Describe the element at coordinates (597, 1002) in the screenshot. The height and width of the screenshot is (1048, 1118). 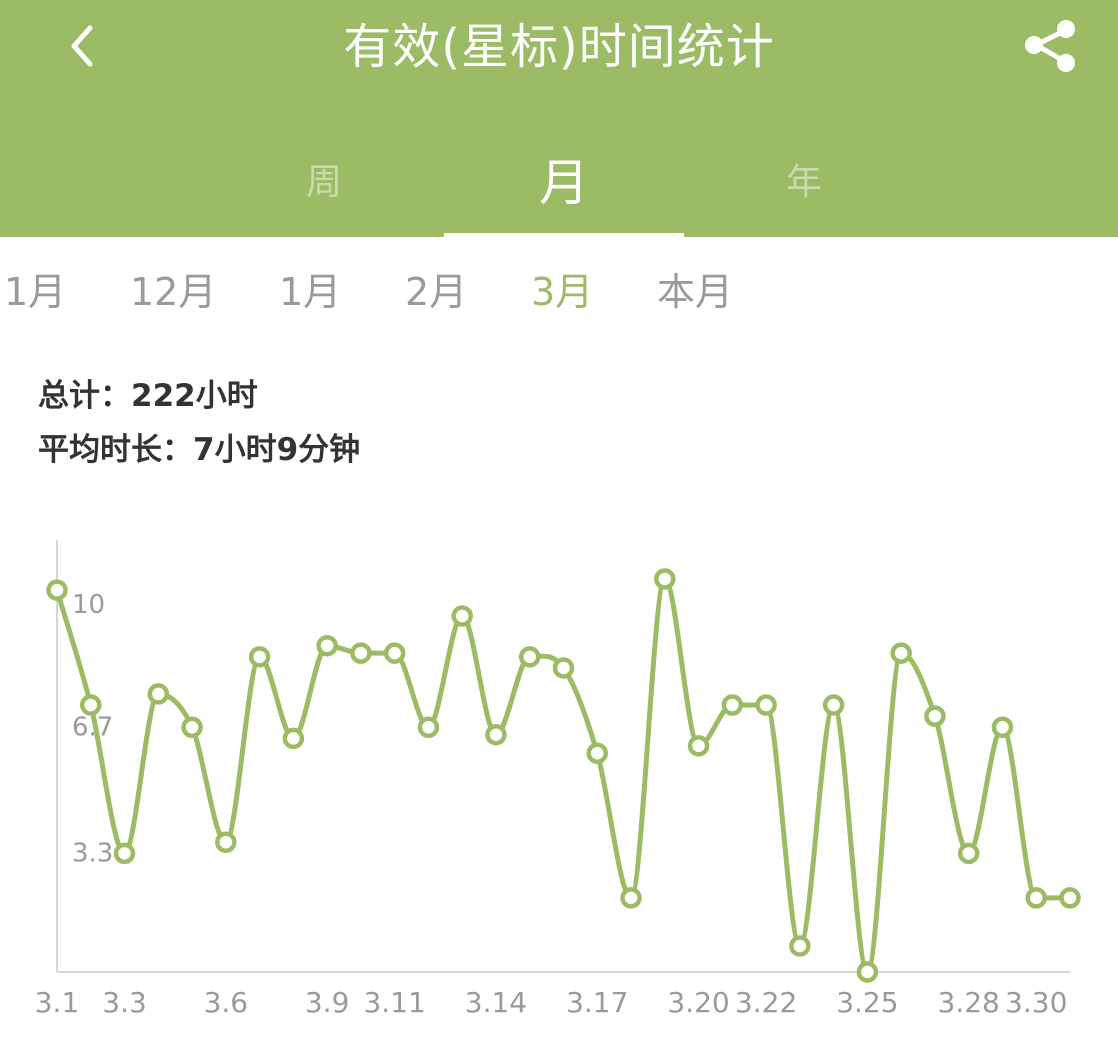
I see `x-tick-label: 3.17` at that location.